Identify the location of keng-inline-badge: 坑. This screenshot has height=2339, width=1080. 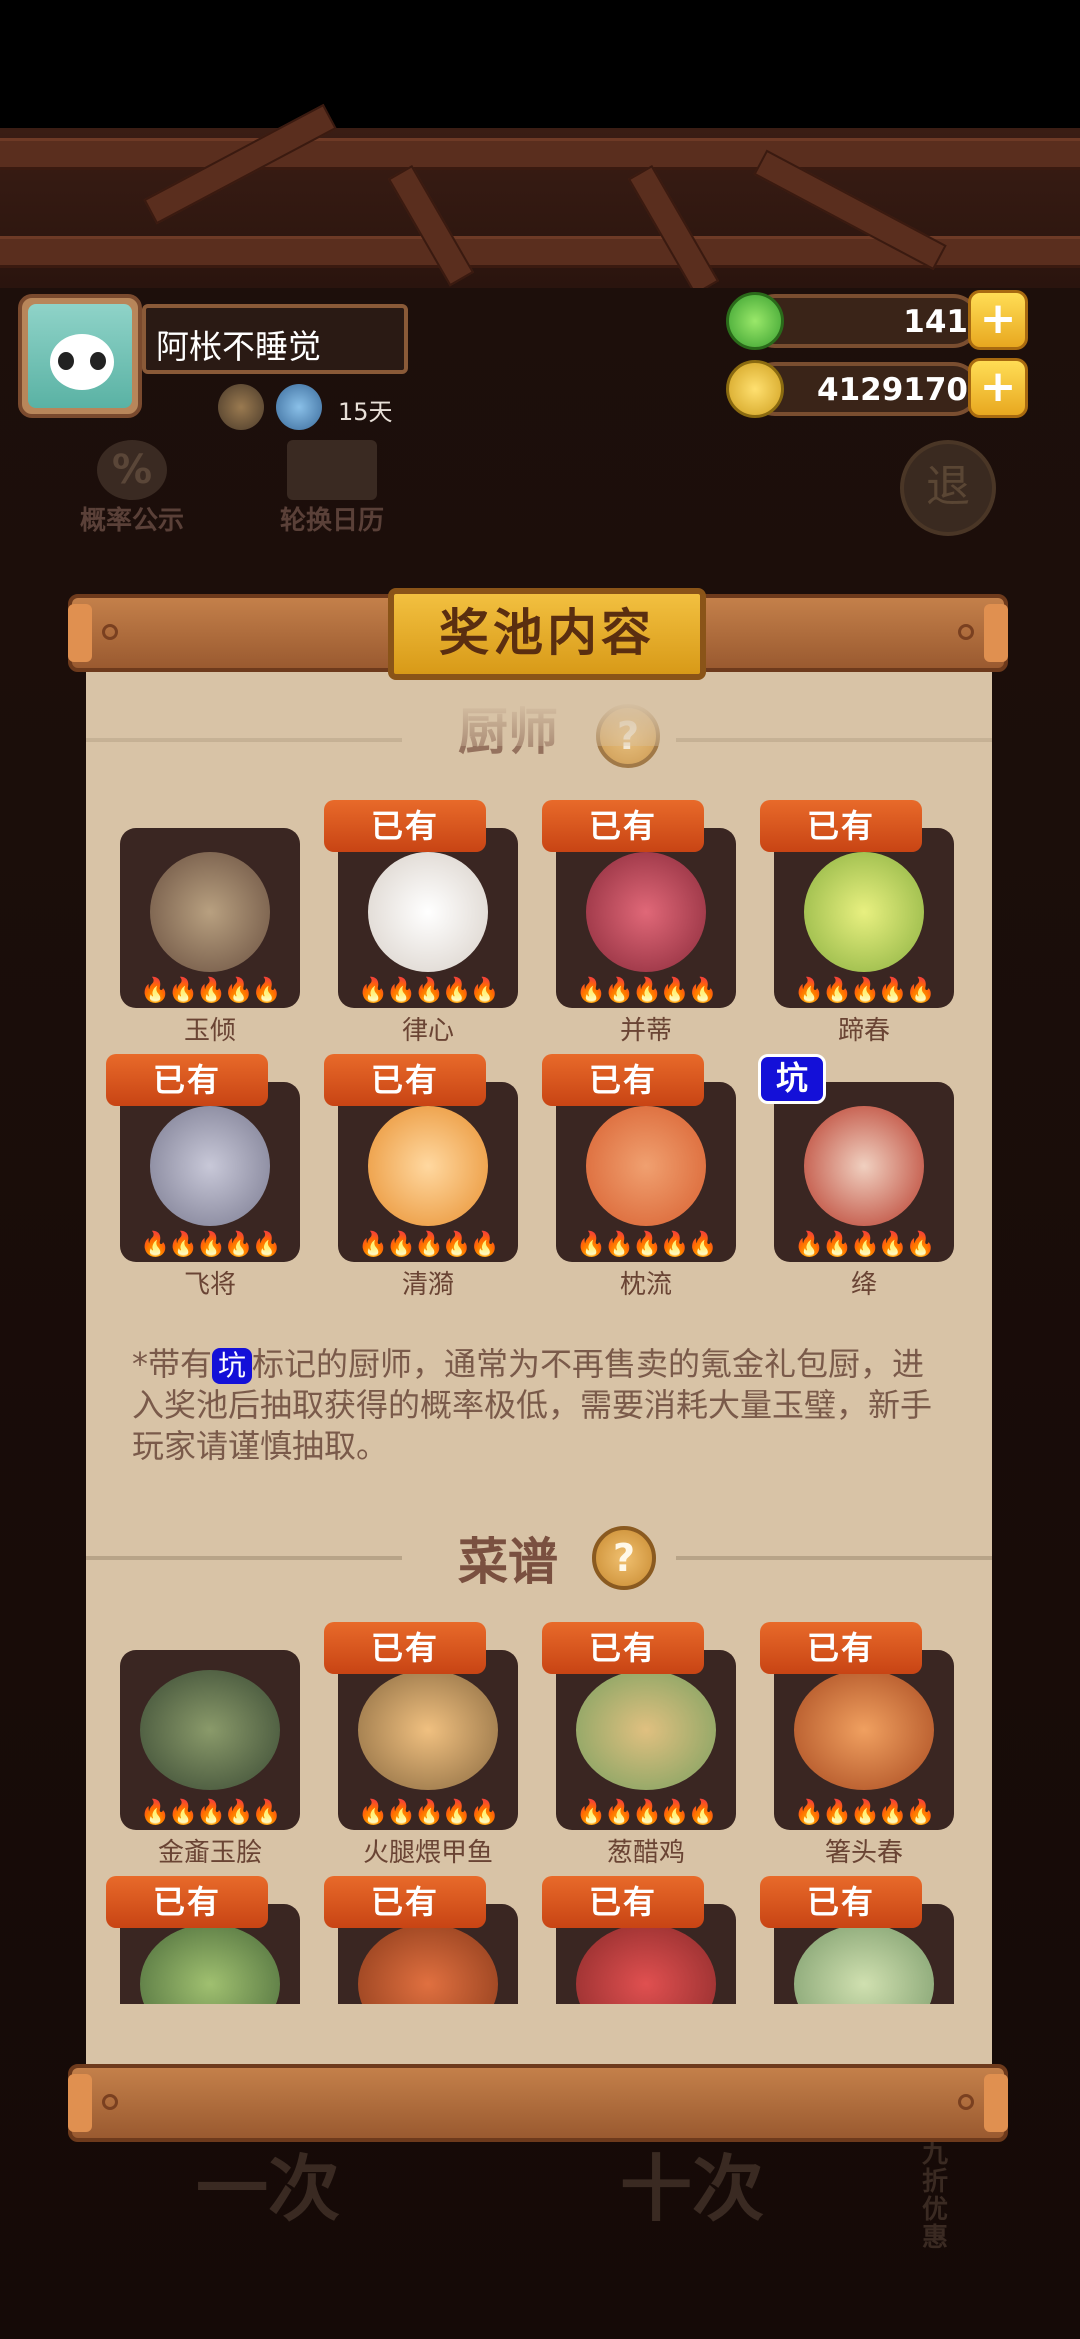
(232, 1366).